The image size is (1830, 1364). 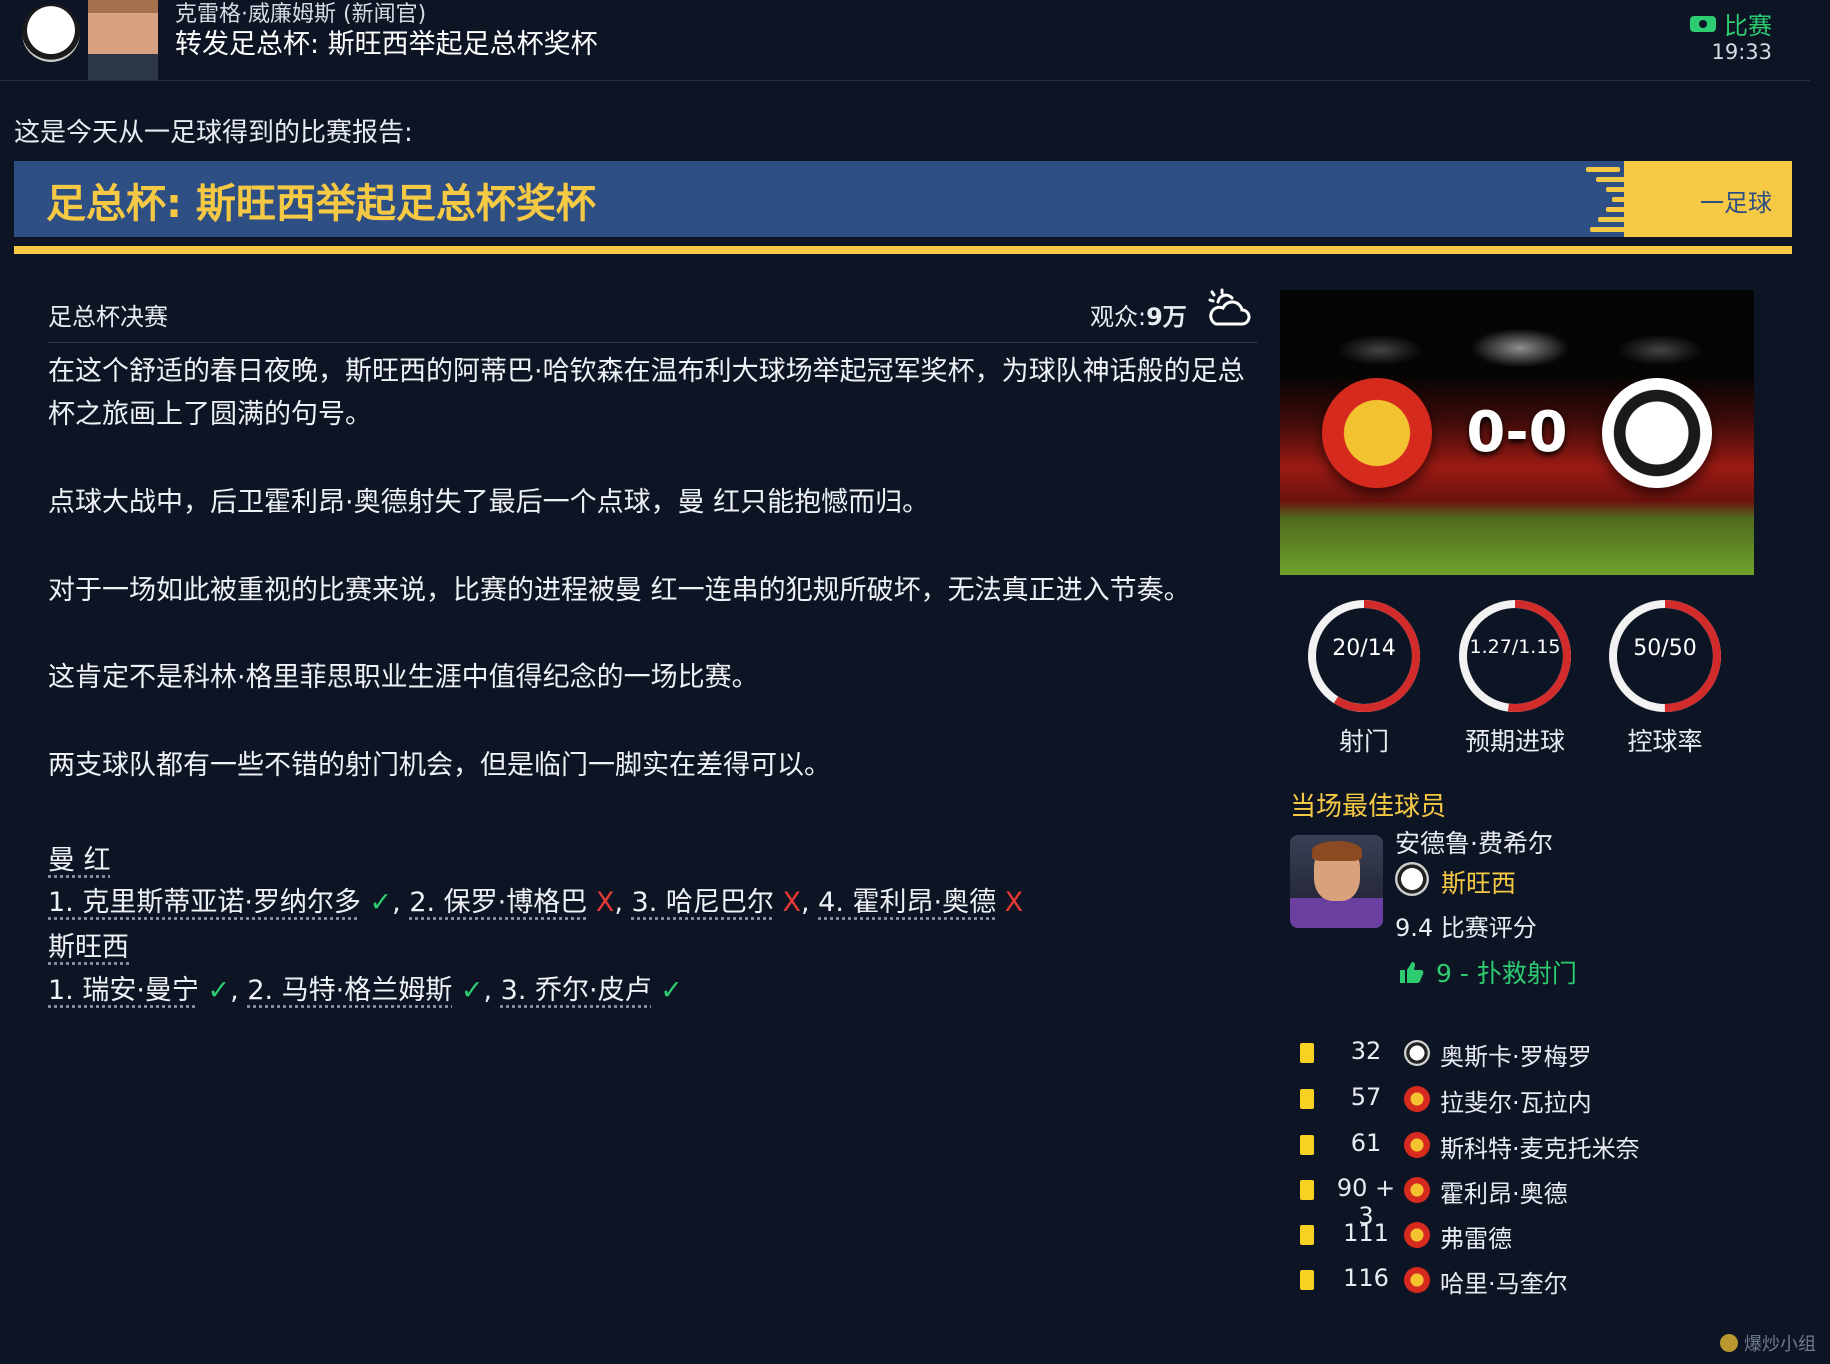 What do you see at coordinates (1118, 317) in the screenshot?
I see `attendance-label: 观众:` at bounding box center [1118, 317].